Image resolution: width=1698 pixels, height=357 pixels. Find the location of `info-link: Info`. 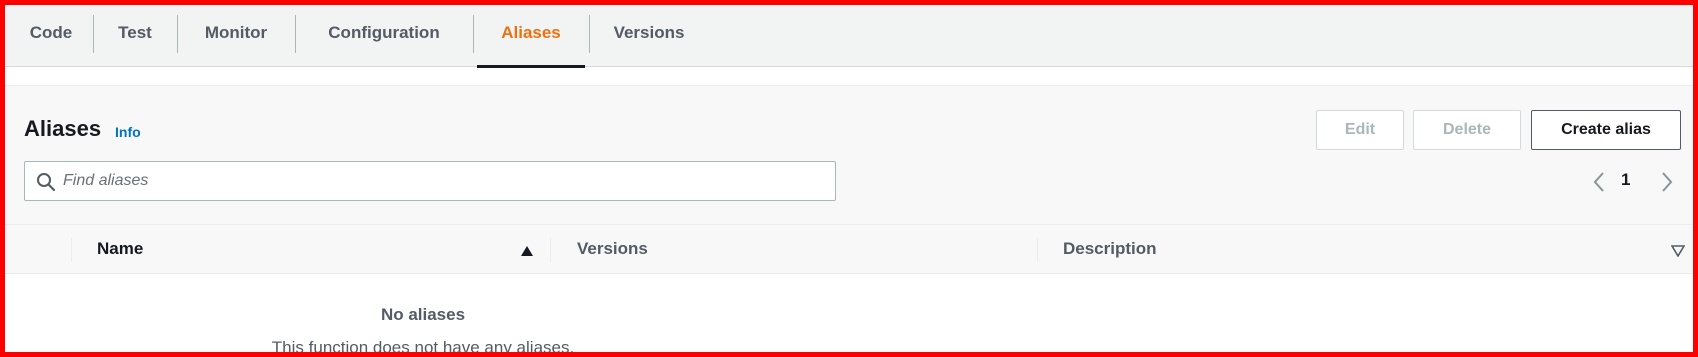

info-link: Info is located at coordinates (128, 132).